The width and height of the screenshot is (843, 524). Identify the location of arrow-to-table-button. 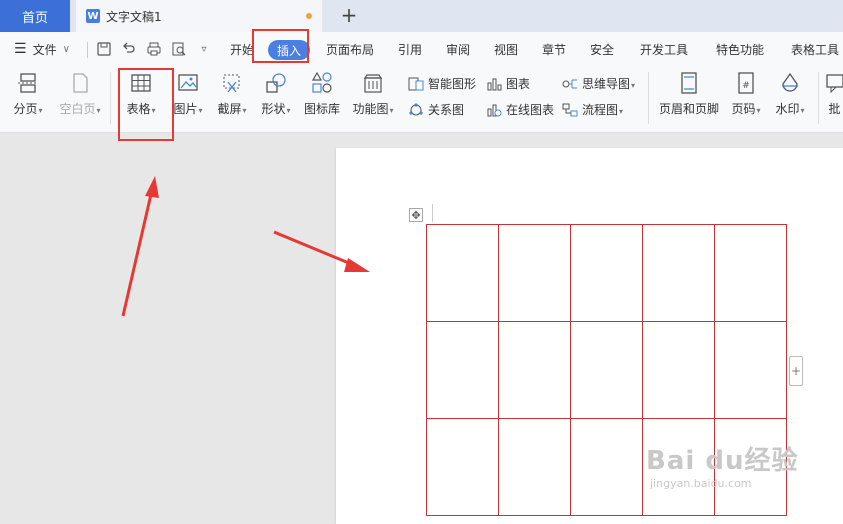
(140, 246).